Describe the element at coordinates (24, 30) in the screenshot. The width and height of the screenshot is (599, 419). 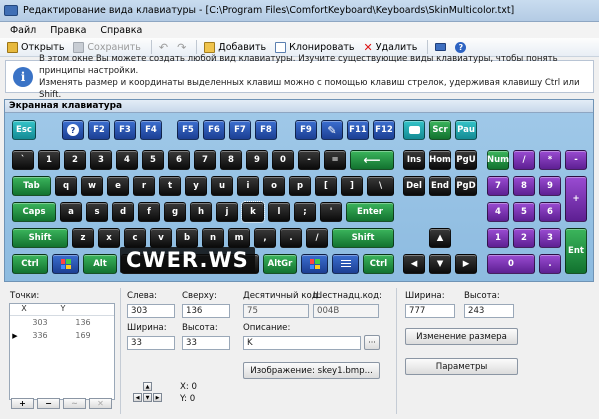
I see `menu-file: Файл` at that location.